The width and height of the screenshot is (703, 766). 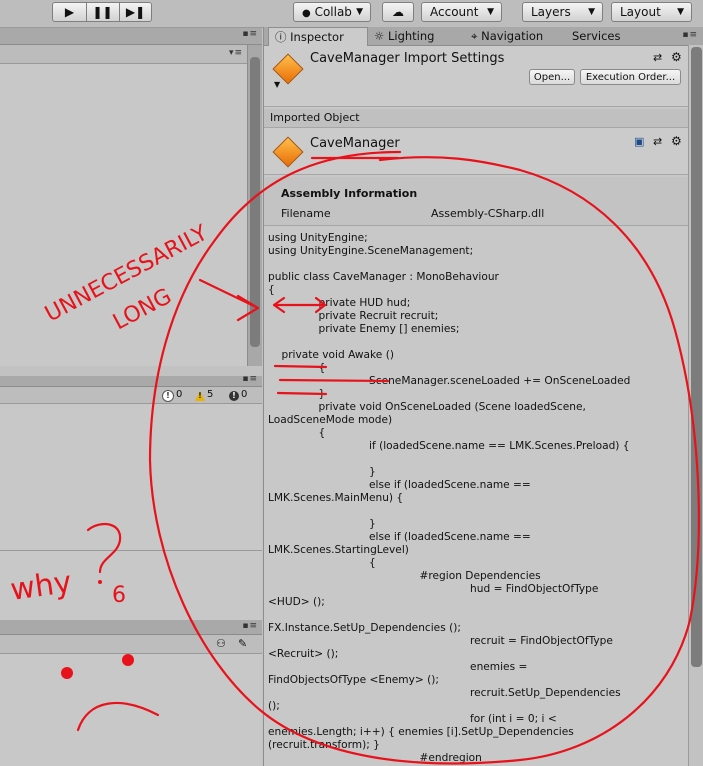 What do you see at coordinates (349, 193) in the screenshot?
I see `assembly-info-heading: Assembly Information` at bounding box center [349, 193].